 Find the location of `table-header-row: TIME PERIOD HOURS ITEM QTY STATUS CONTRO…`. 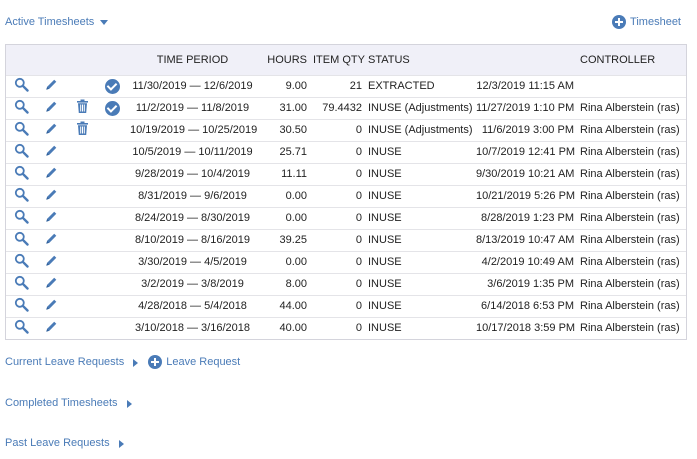

table-header-row: TIME PERIOD HOURS ITEM QTY STATUS CONTRO… is located at coordinates (346, 60).